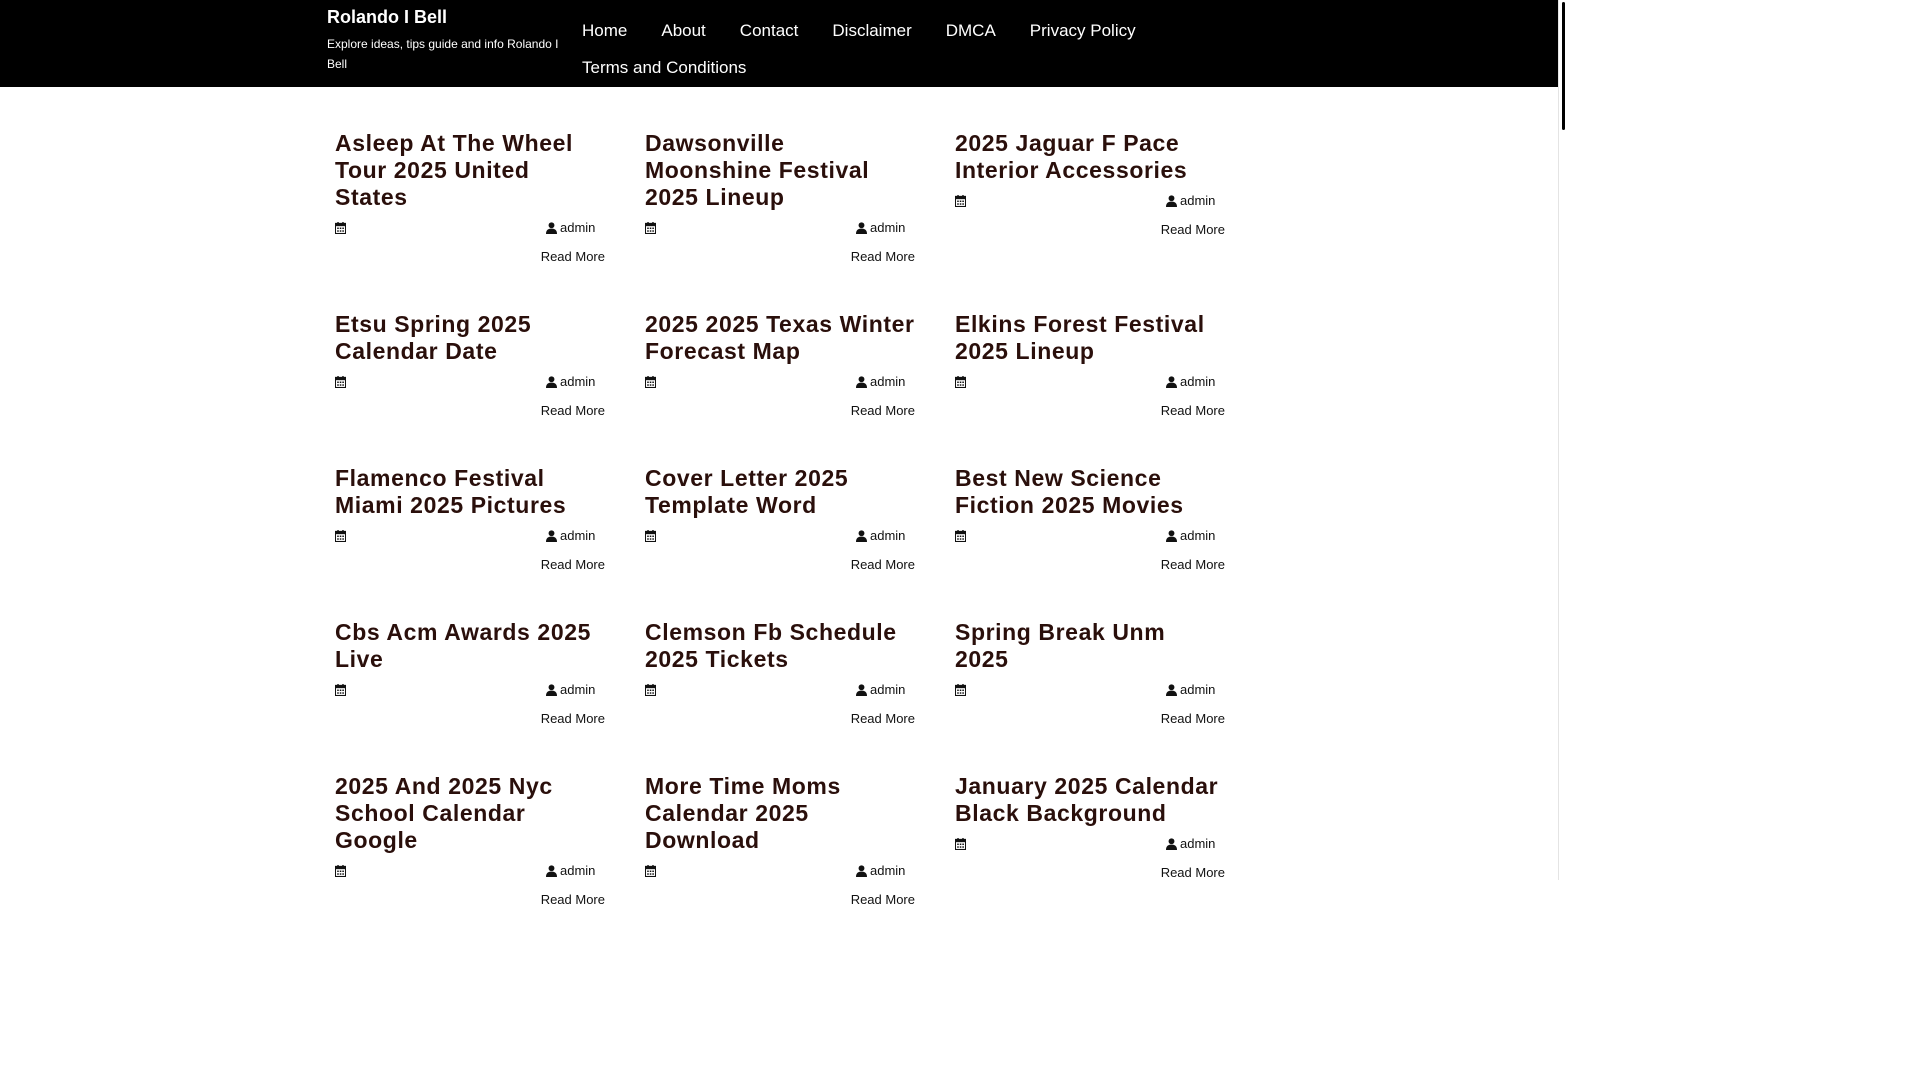  Describe the element at coordinates (470, 338) in the screenshot. I see `post-title: Etsu Spring 2025 Calendar Date` at that location.